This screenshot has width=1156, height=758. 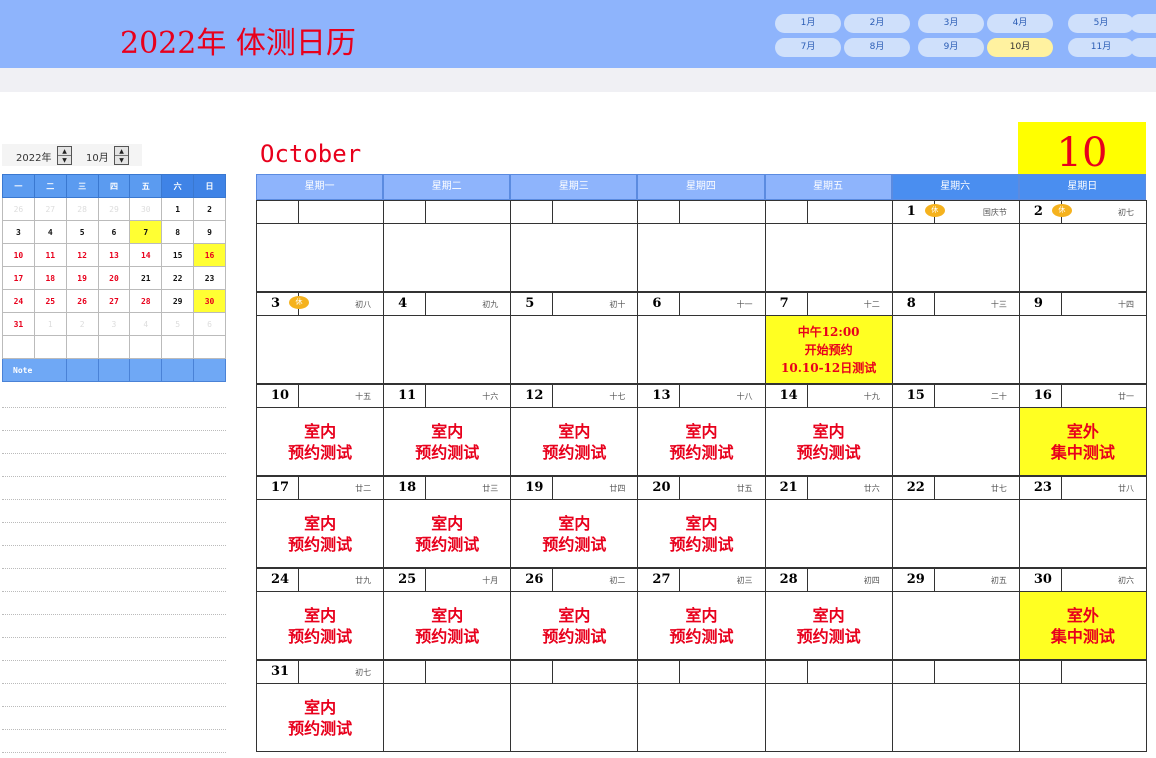 What do you see at coordinates (1020, 47) in the screenshot?
I see `month-button: 10月` at bounding box center [1020, 47].